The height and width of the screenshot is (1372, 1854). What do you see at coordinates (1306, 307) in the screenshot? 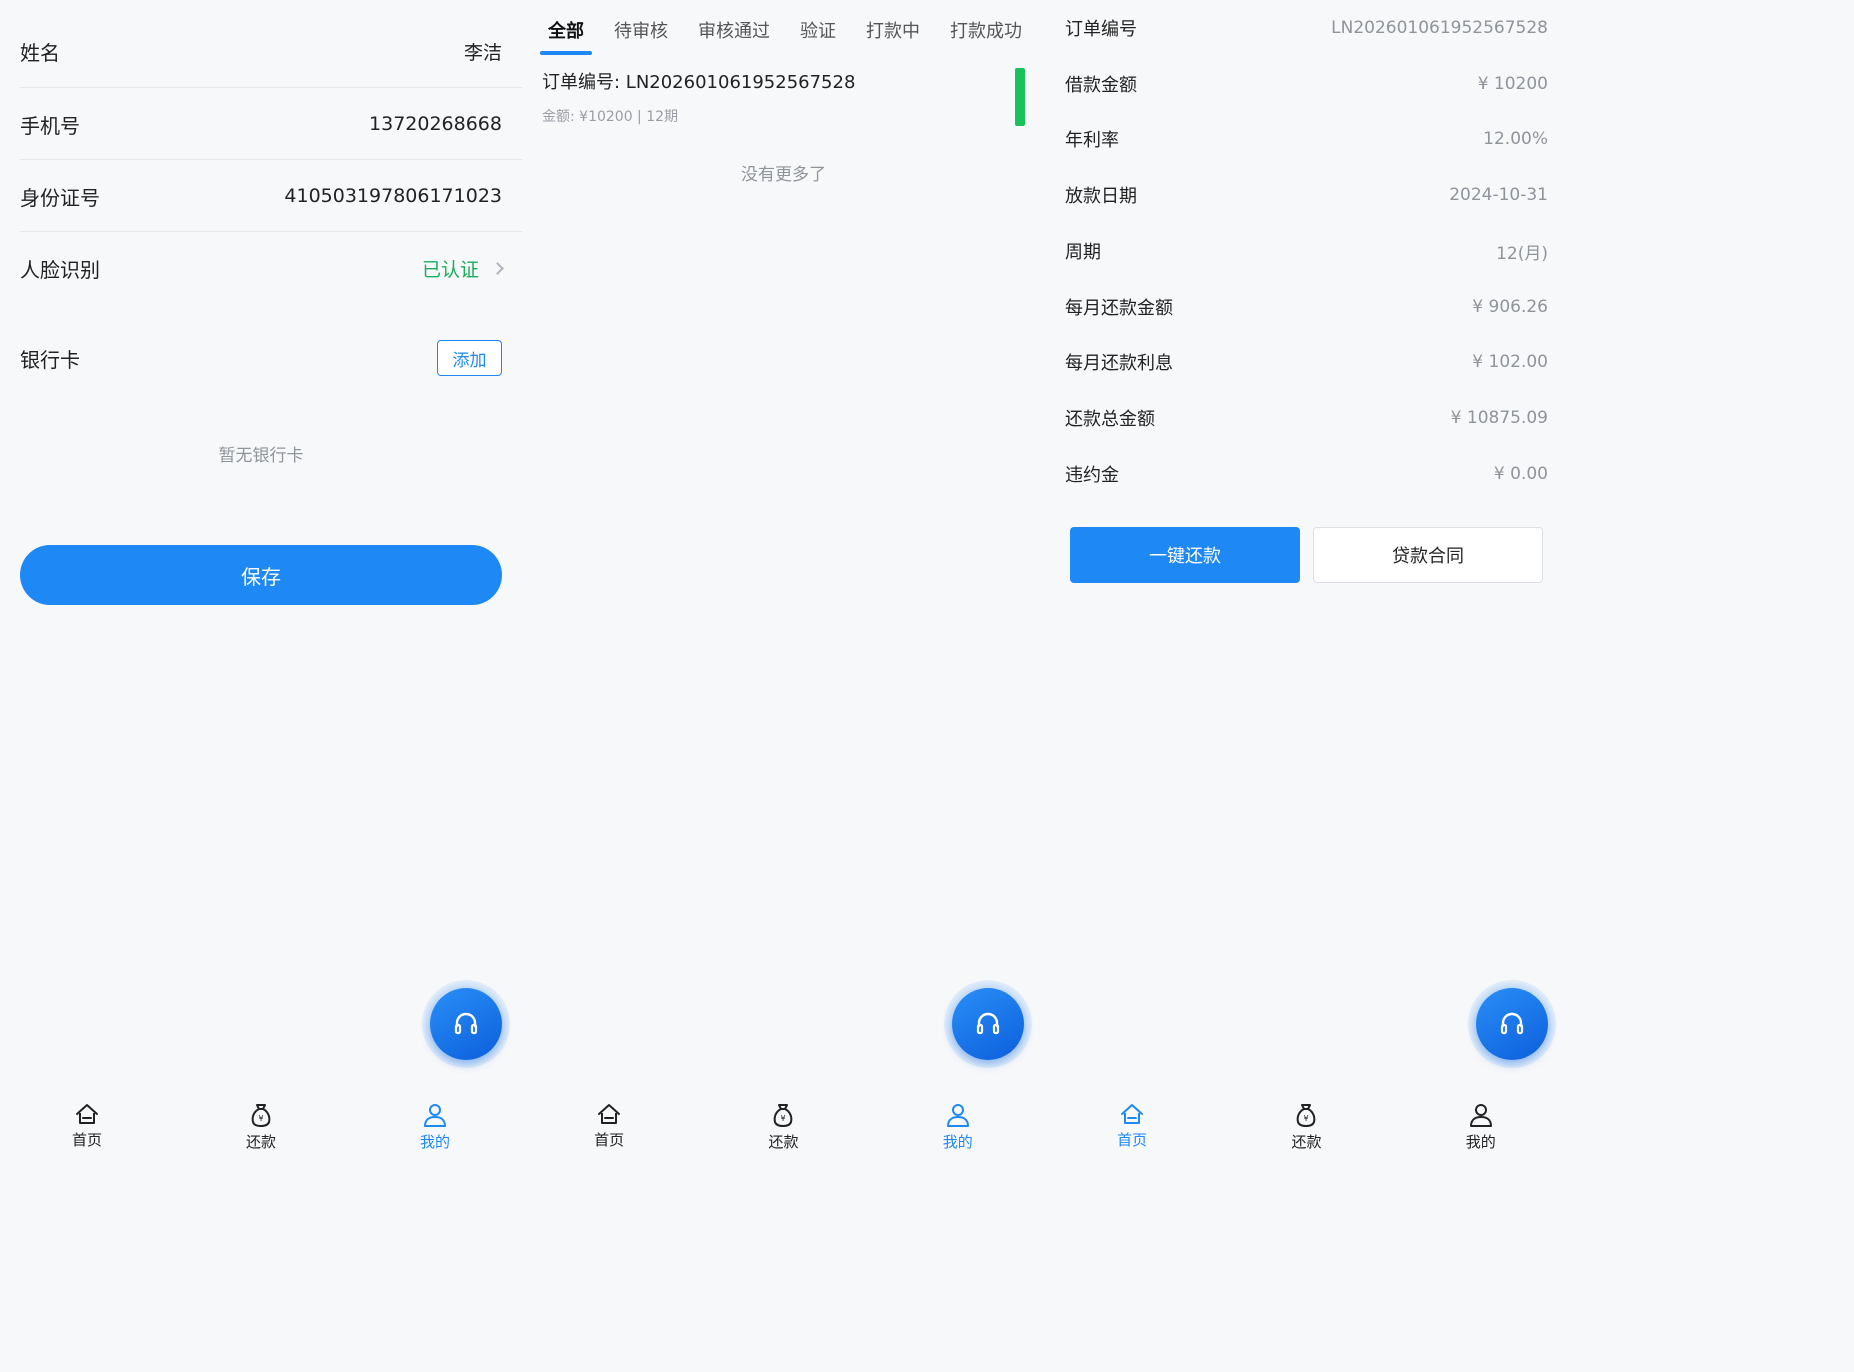
I see `detail-row-monthly-payment: 每月还款金额 ¥ 906.26` at bounding box center [1306, 307].